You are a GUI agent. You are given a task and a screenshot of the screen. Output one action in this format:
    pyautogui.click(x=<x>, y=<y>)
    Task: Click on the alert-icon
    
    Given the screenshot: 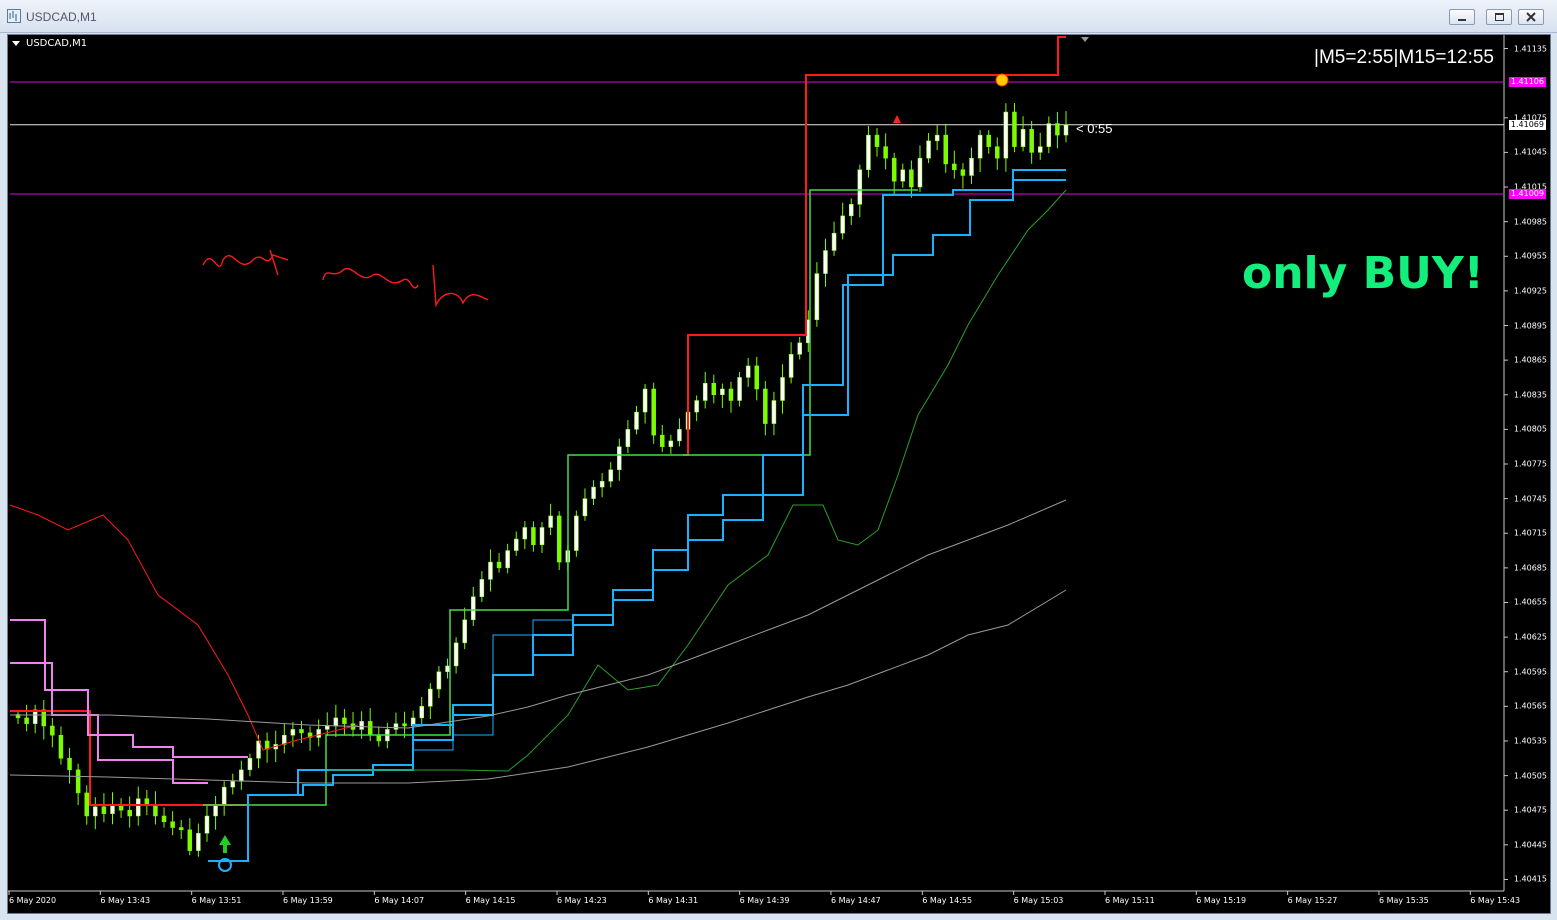 What is the action you would take?
    pyautogui.click(x=1002, y=80)
    